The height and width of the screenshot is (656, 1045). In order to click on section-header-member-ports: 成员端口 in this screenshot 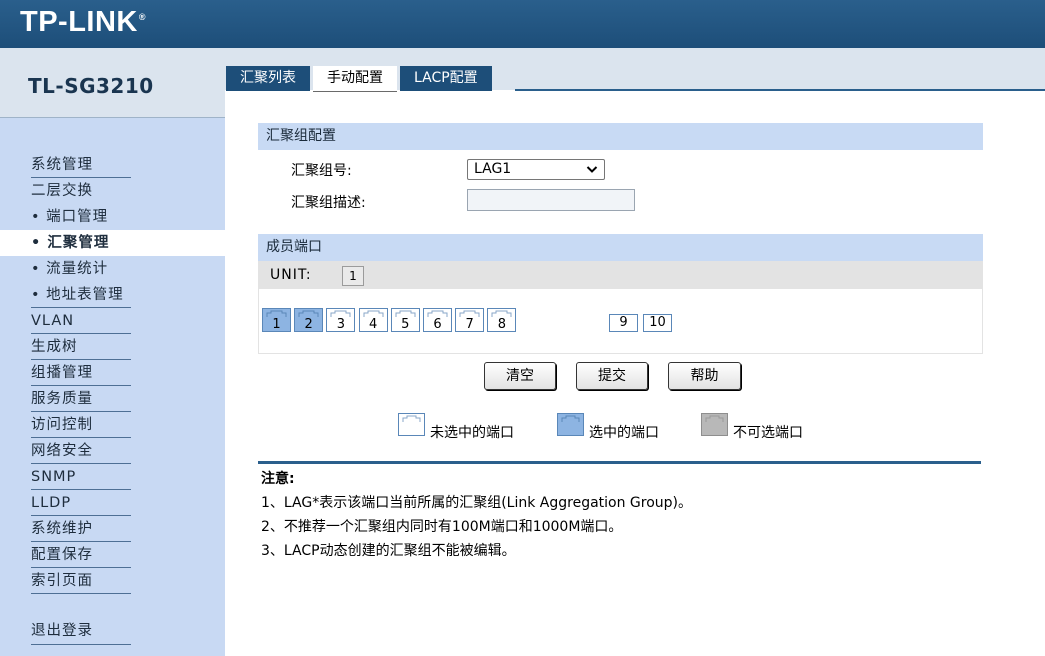, I will do `click(620, 247)`.